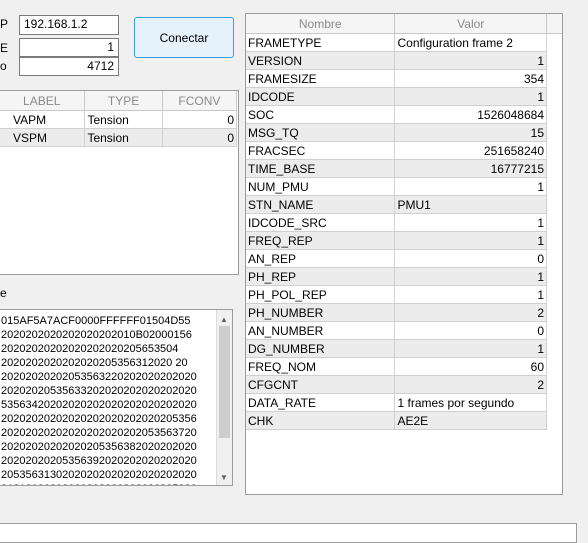 This screenshot has width=588, height=543. Describe the element at coordinates (288, 533) in the screenshot. I see `status-log-field` at that location.